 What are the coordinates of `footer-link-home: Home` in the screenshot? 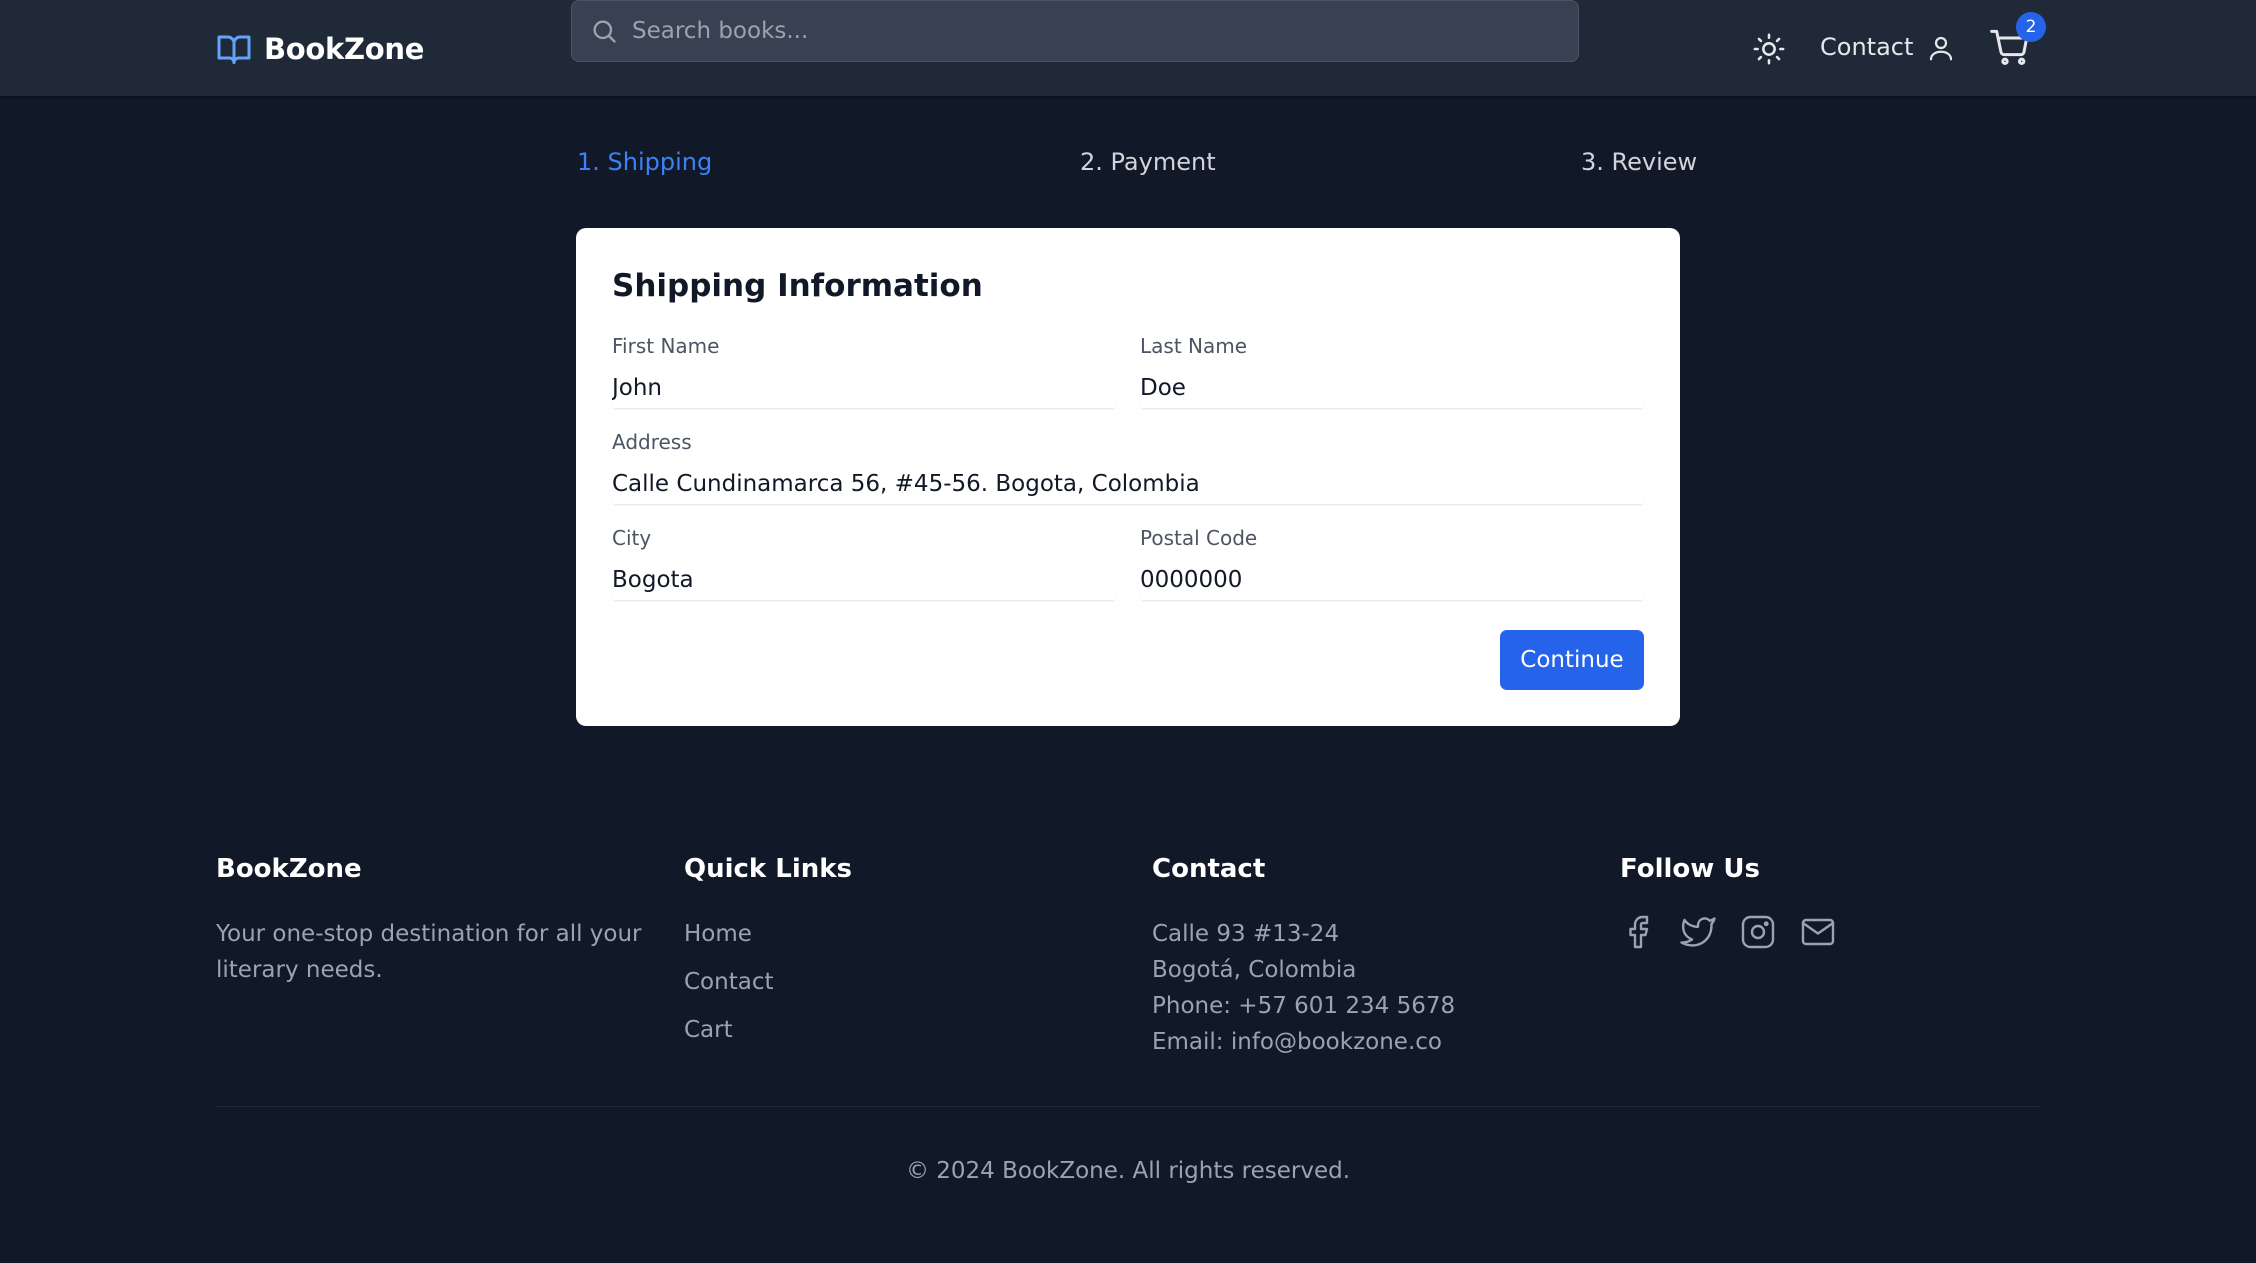 It's located at (728, 940).